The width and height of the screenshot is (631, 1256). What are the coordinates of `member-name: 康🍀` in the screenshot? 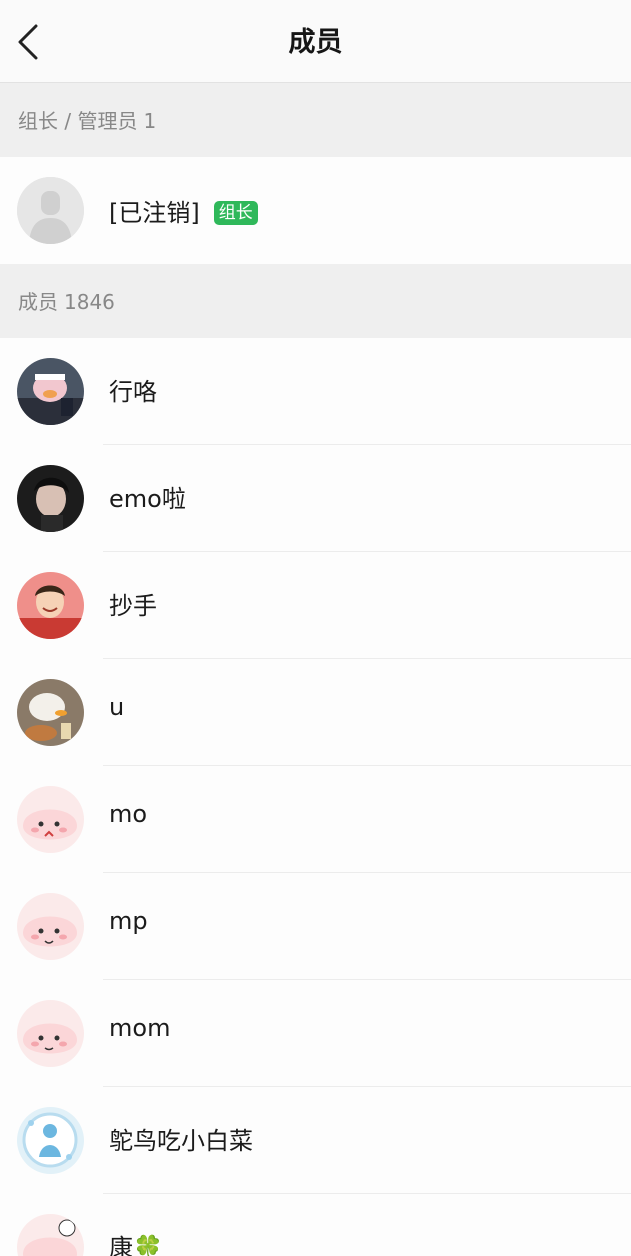 It's located at (136, 1245).